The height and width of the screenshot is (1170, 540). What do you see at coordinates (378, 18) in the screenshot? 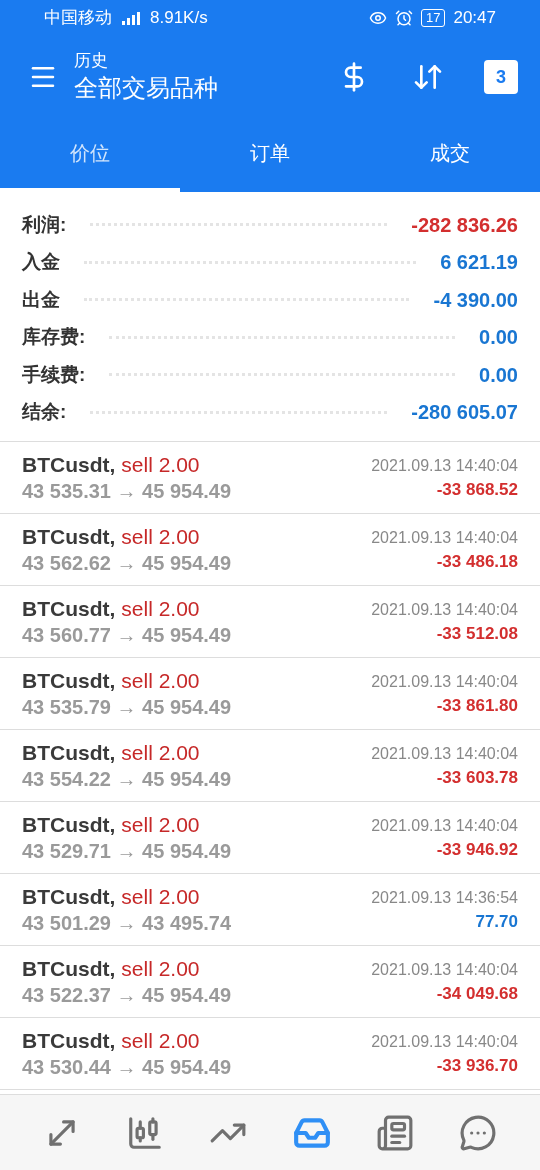
I see `eye-icon` at bounding box center [378, 18].